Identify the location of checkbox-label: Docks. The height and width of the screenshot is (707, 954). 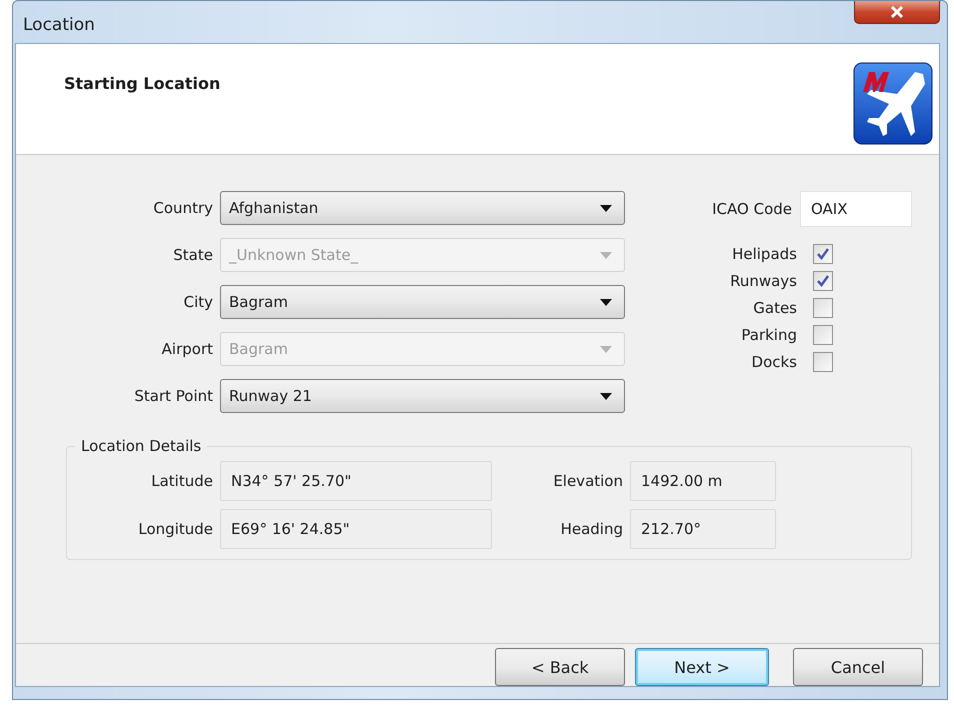
(773, 362).